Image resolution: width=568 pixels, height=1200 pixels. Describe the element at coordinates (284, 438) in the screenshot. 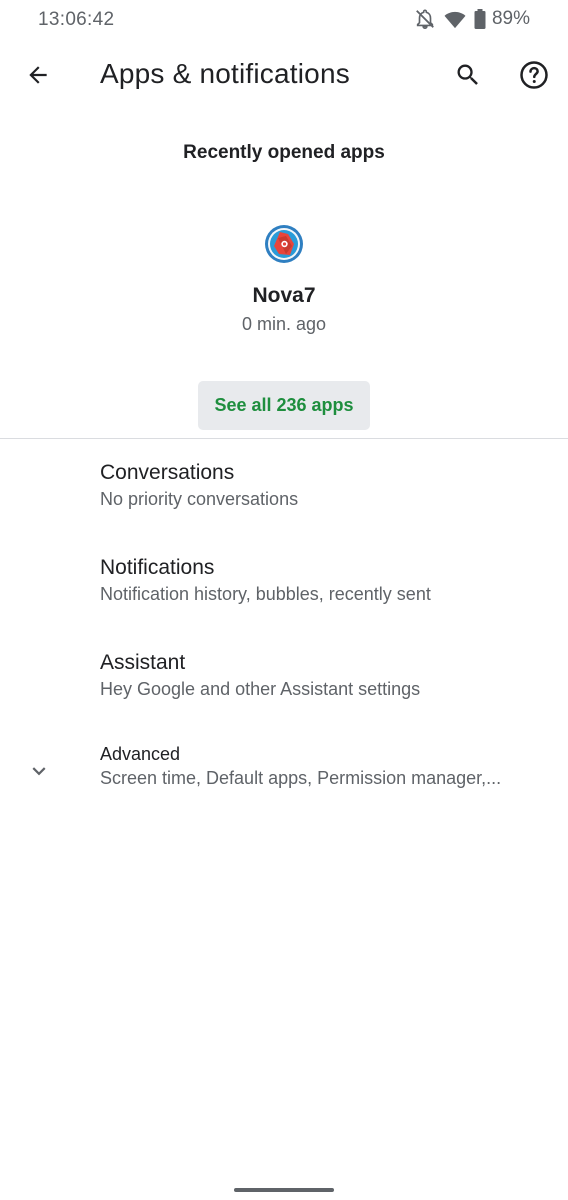

I see `divider` at that location.